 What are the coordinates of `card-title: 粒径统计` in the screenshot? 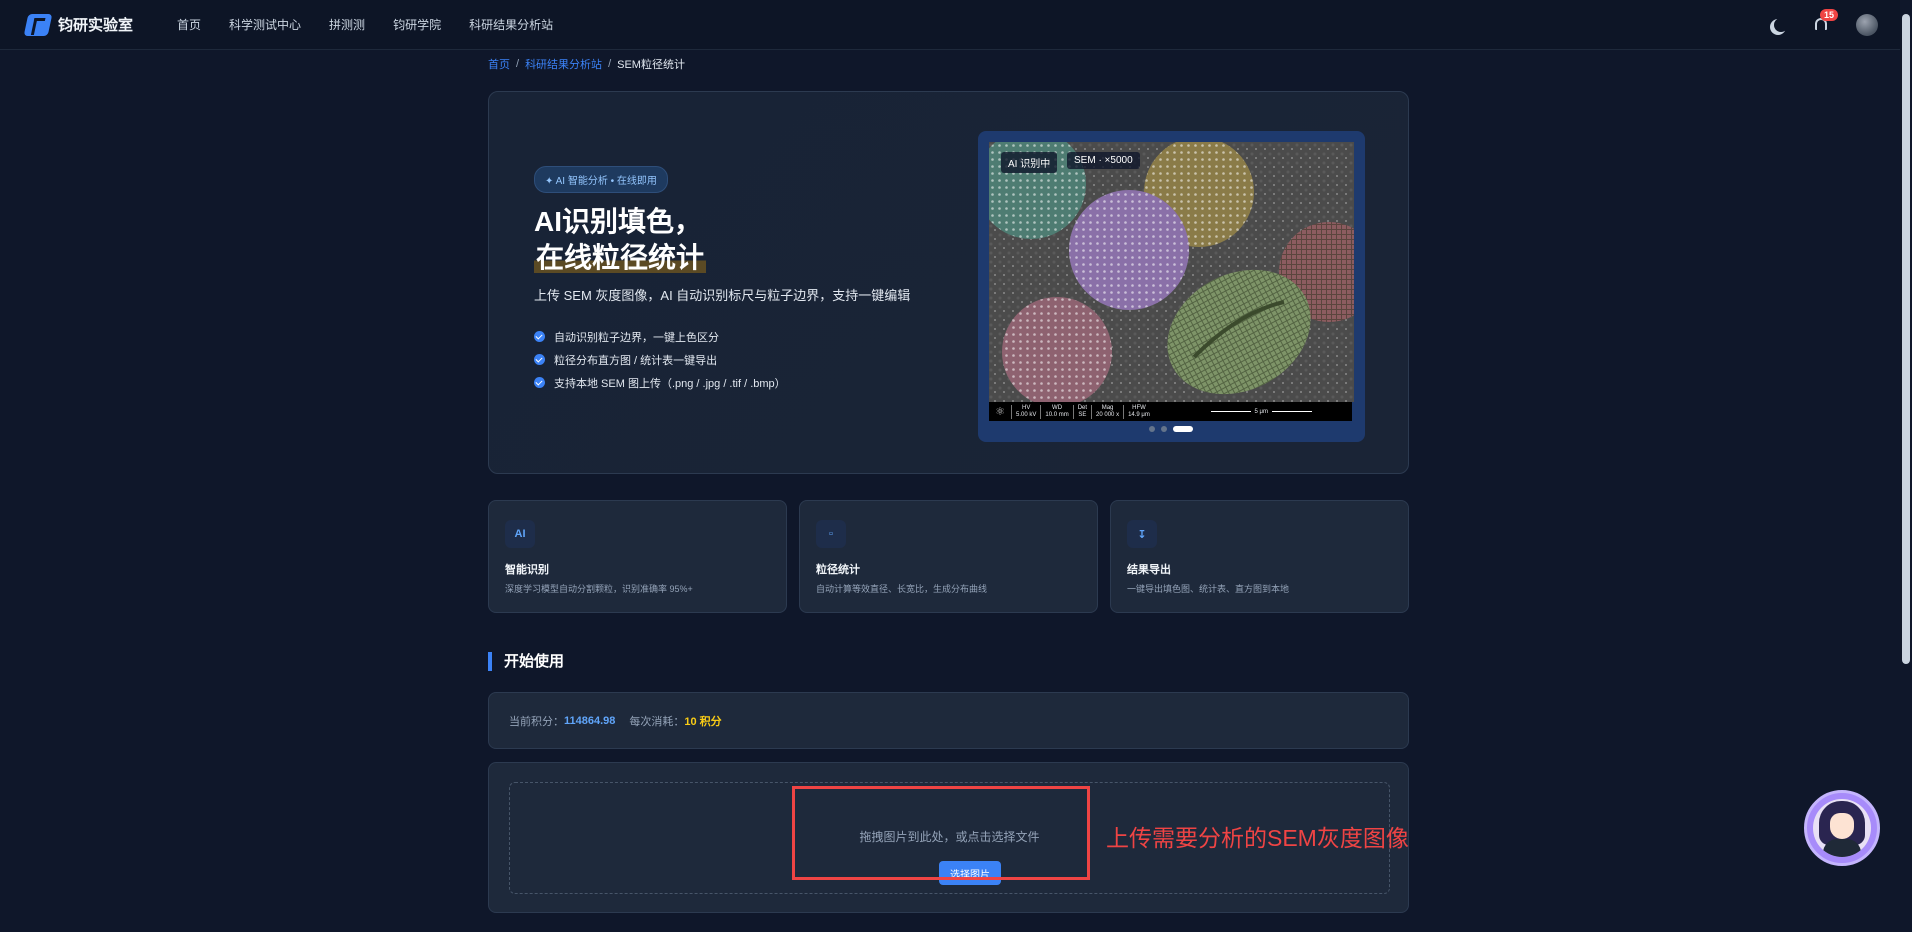 It's located at (838, 570).